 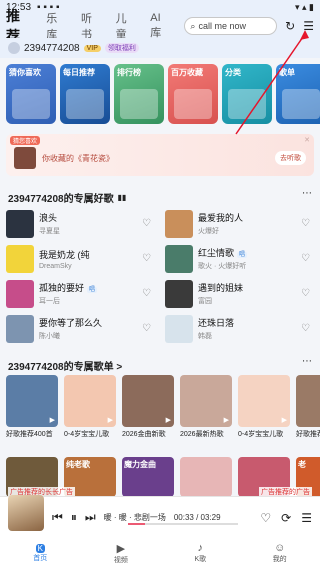 I want to click on list-item: 遇到的姐妹 富园 ♡, so click(x=239, y=293).